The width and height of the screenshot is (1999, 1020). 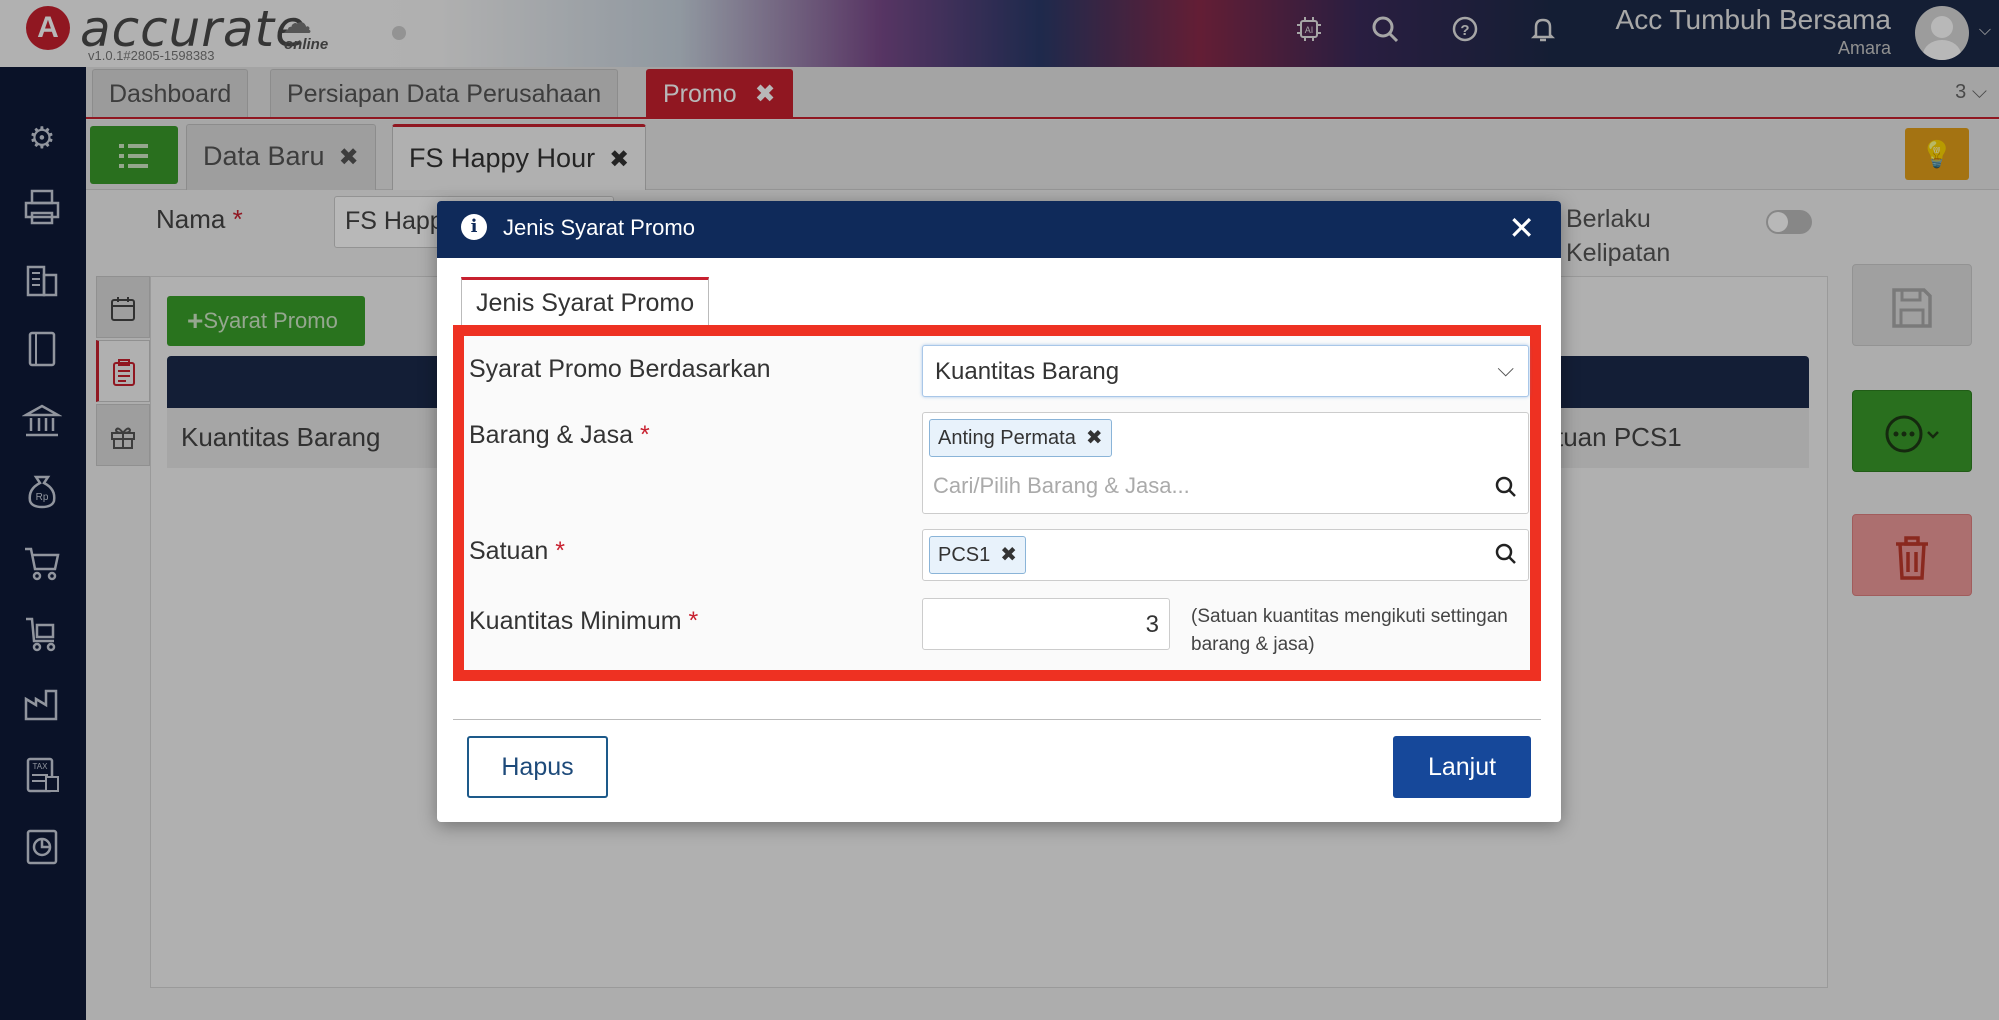 I want to click on item-chip: Anting Permata ✖, so click(x=1020, y=438).